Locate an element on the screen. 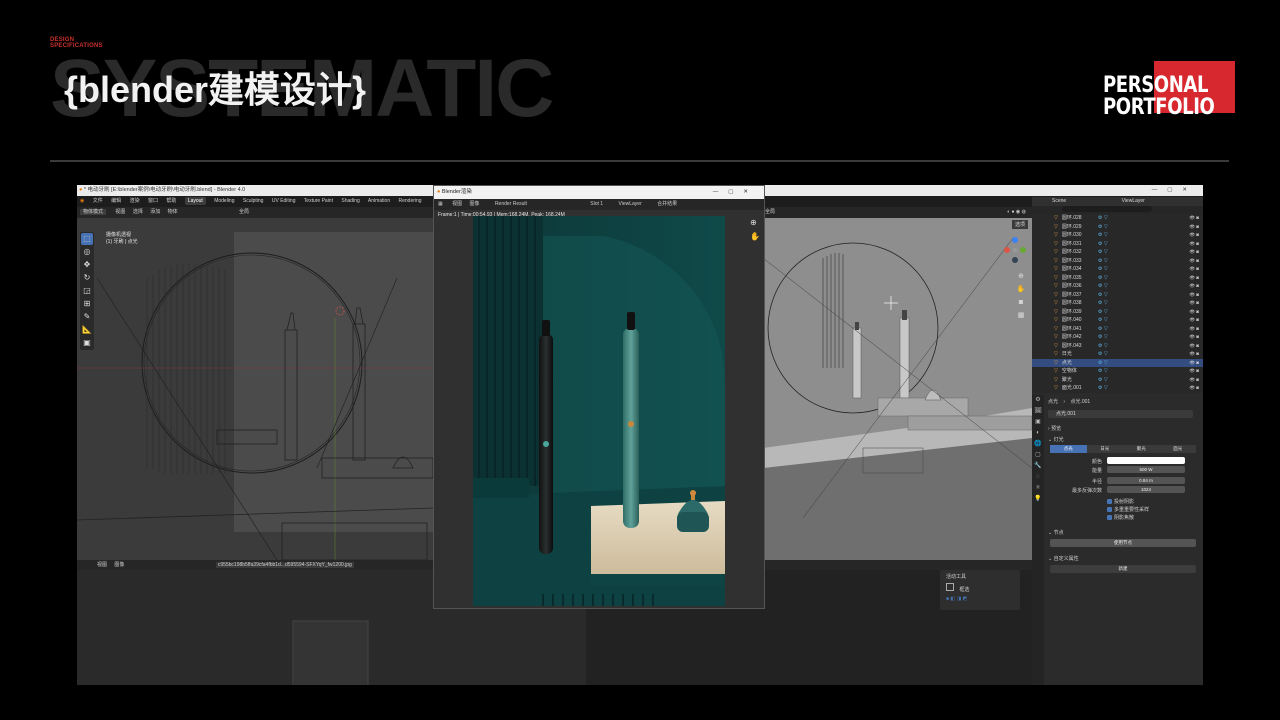 The width and height of the screenshot is (1280, 720). radius-field: 0.84 m is located at coordinates (1146, 480).